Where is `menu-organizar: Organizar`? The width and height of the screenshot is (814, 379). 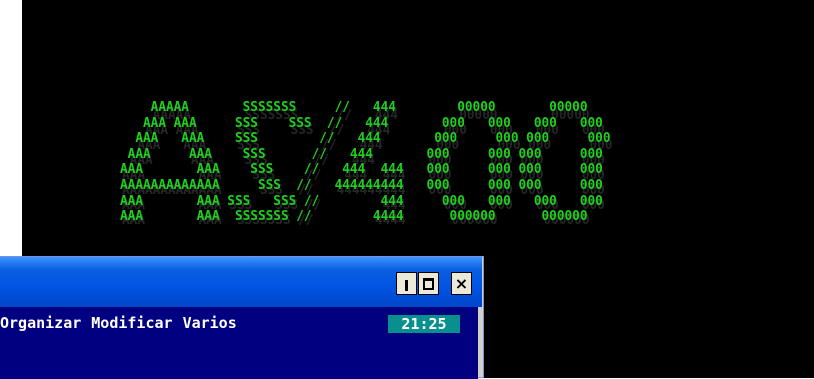 menu-organizar: Organizar is located at coordinates (40, 323).